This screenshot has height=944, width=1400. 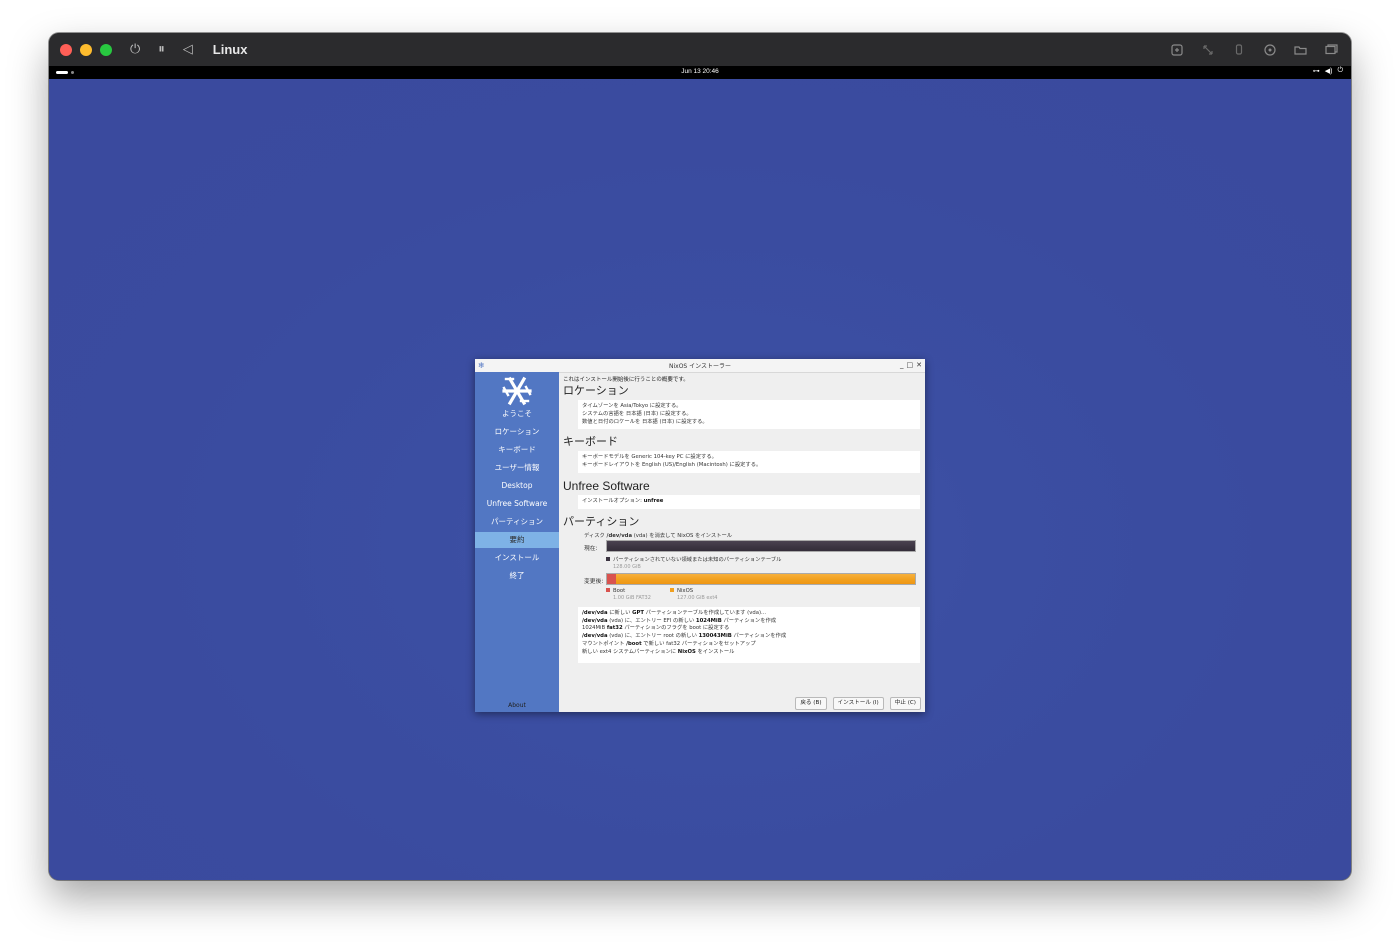 I want to click on vm-title: Linux, so click(x=230, y=49).